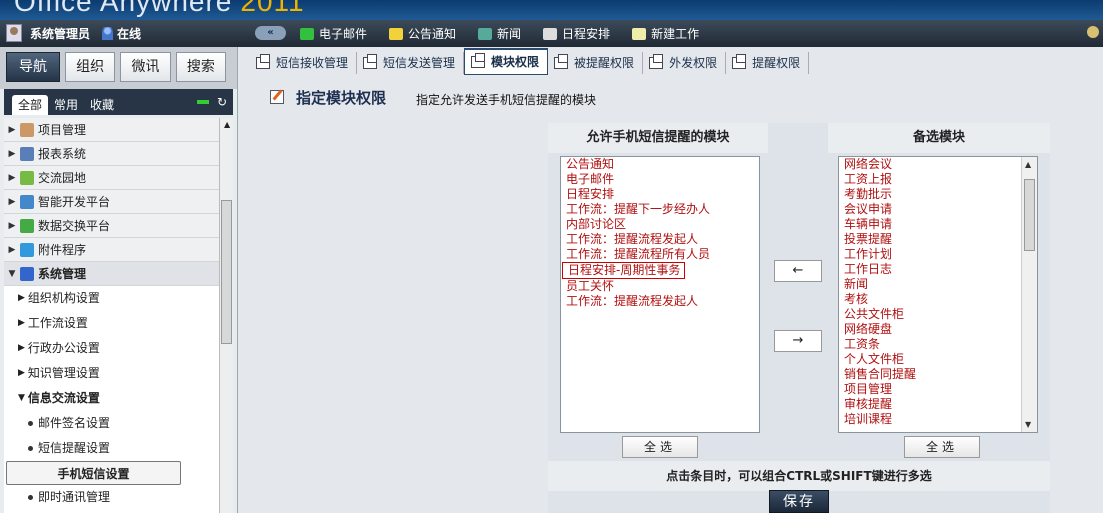 Image resolution: width=1103 pixels, height=513 pixels. Describe the element at coordinates (62, 249) in the screenshot. I see `tree-node-label: 附件程序` at that location.